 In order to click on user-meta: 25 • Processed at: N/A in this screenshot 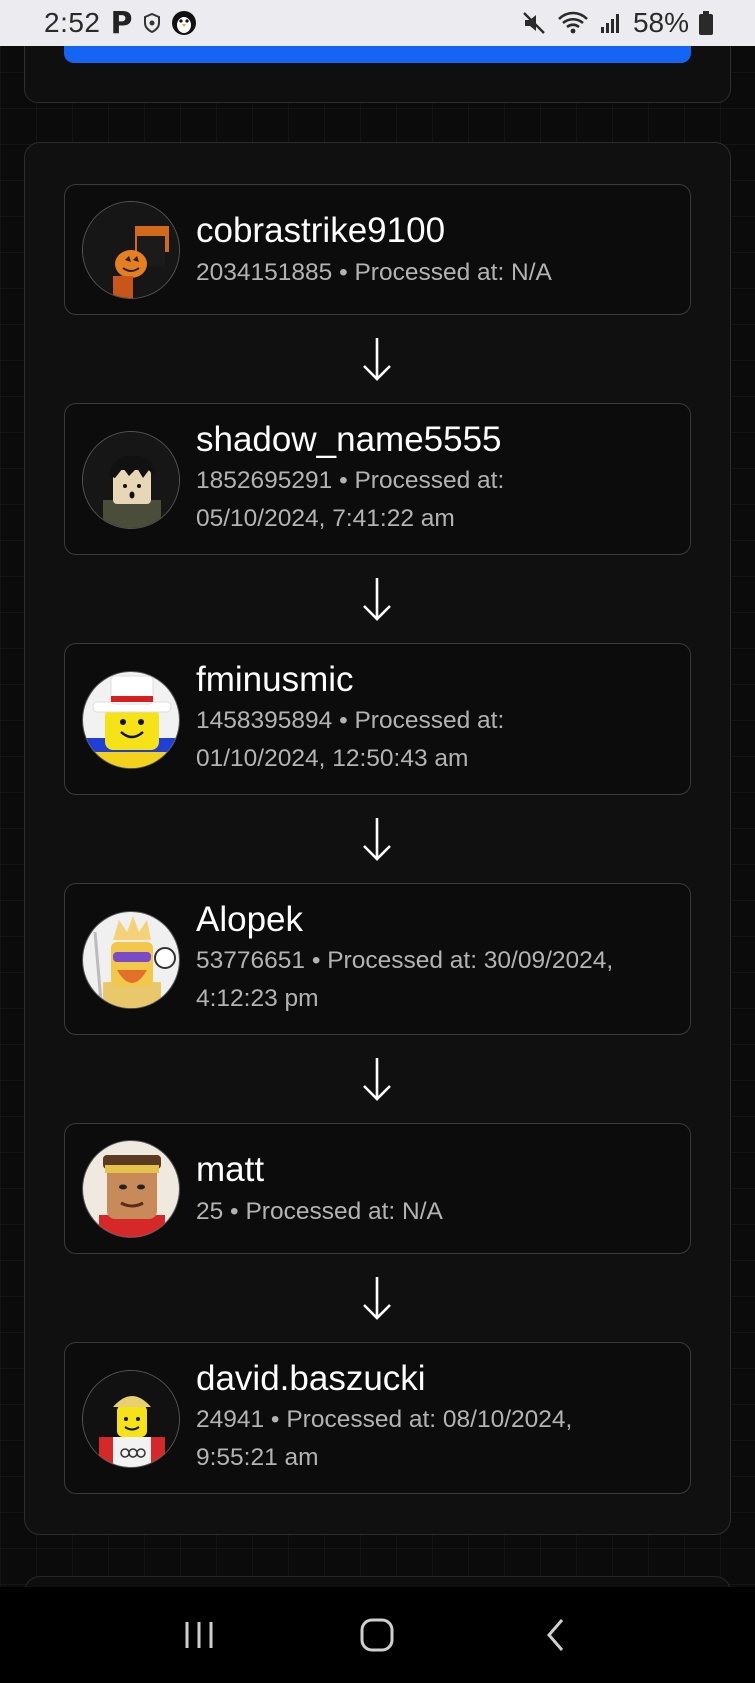, I will do `click(319, 1211)`.